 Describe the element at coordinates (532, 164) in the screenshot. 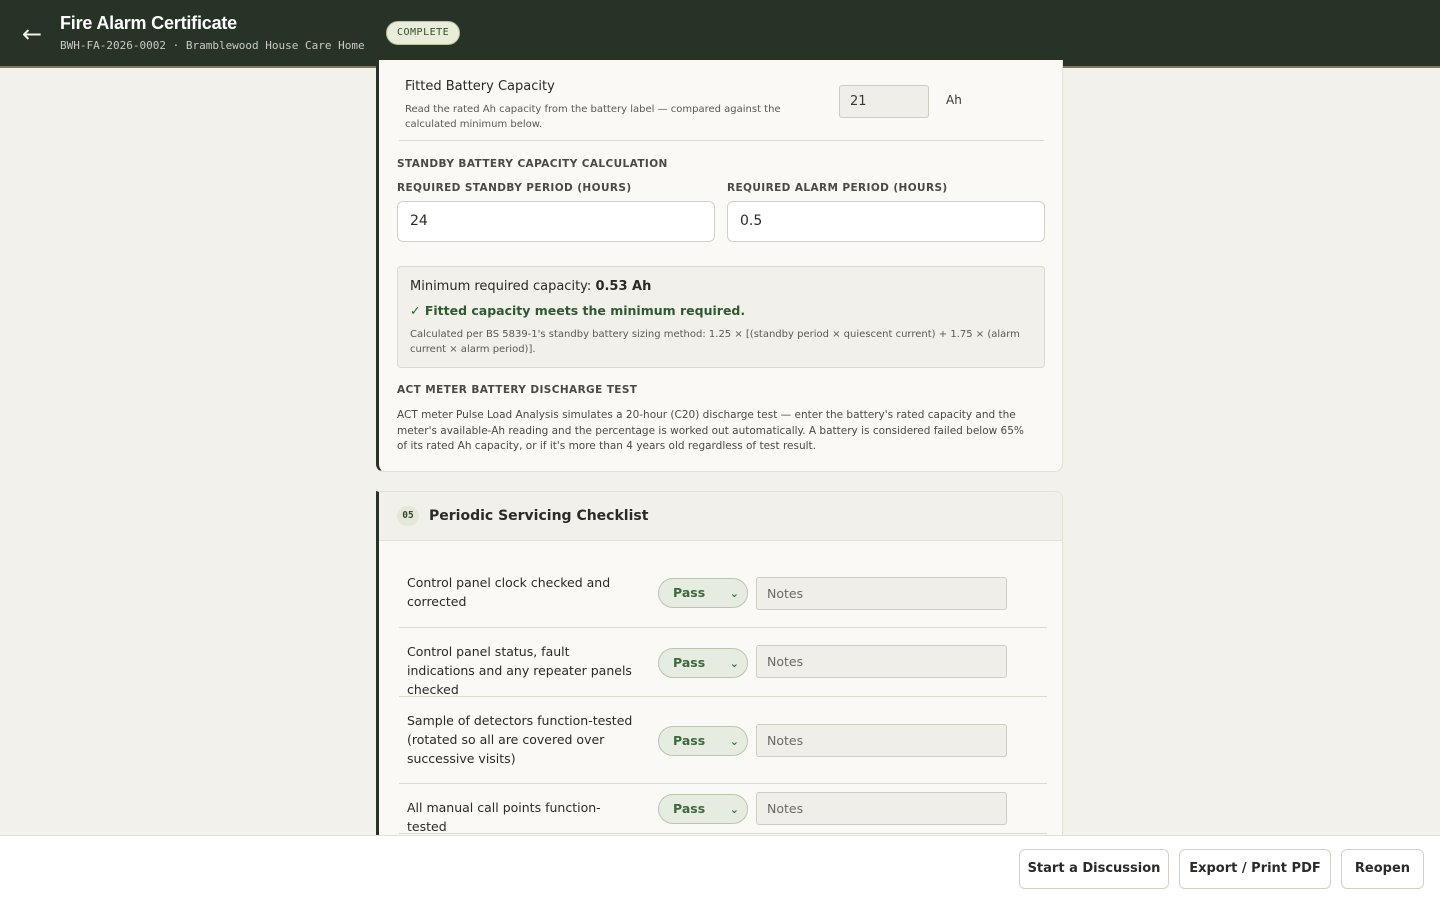

I see `calc-heading: STANDBY BATTERY CAPACITY CALCULATION` at that location.